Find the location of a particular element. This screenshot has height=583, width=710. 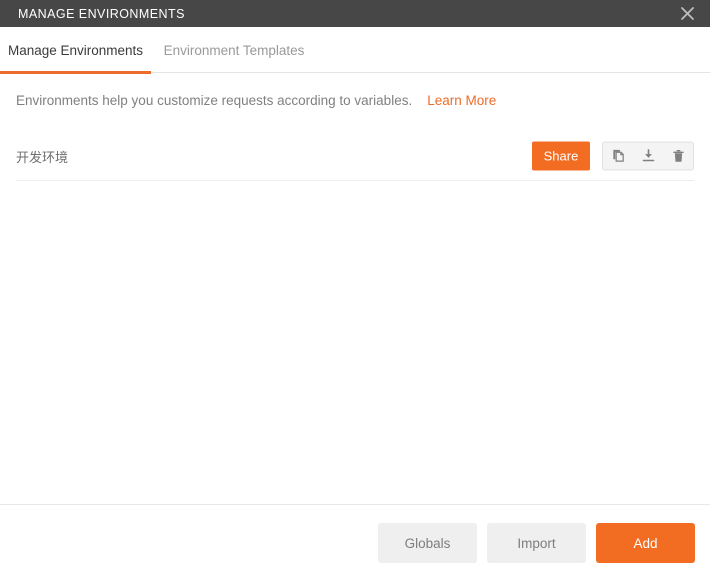

environment-row: 开发环境 Share is located at coordinates (355, 156).